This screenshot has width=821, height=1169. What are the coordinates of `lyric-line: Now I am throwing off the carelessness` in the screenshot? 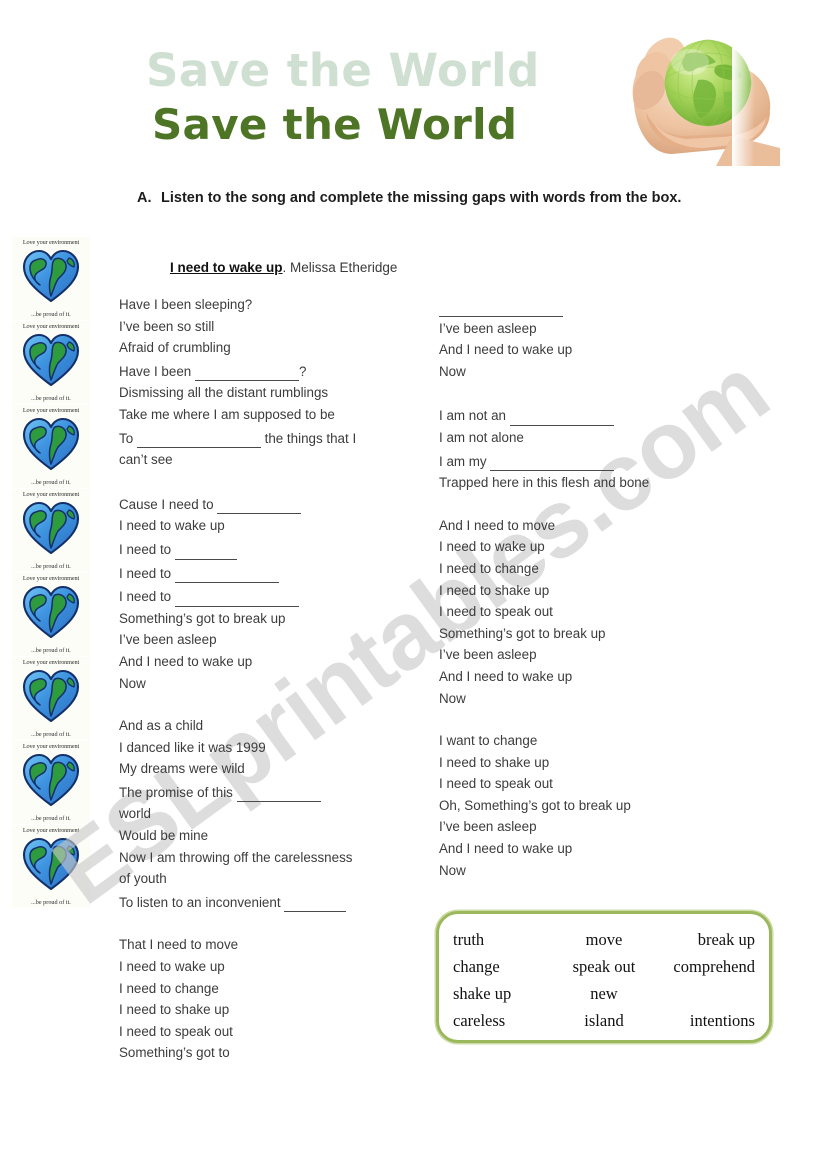 It's located at (269, 858).